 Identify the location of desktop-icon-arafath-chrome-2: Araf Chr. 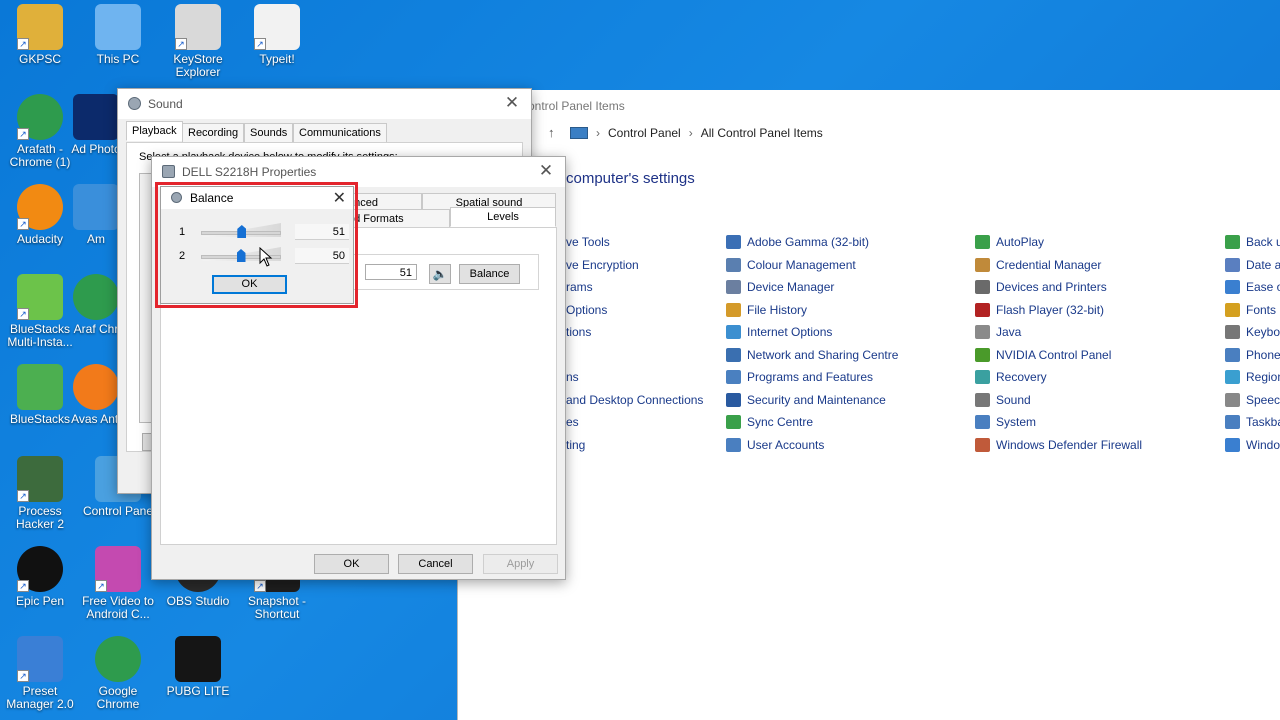
(96, 305).